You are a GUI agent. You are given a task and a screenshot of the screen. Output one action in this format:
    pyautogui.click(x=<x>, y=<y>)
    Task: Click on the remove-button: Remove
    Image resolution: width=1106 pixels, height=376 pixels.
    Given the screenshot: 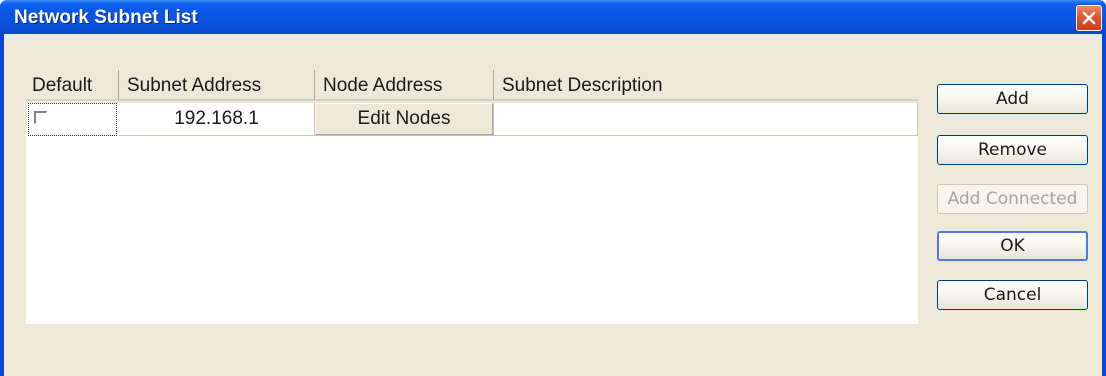 What is the action you would take?
    pyautogui.click(x=1012, y=150)
    